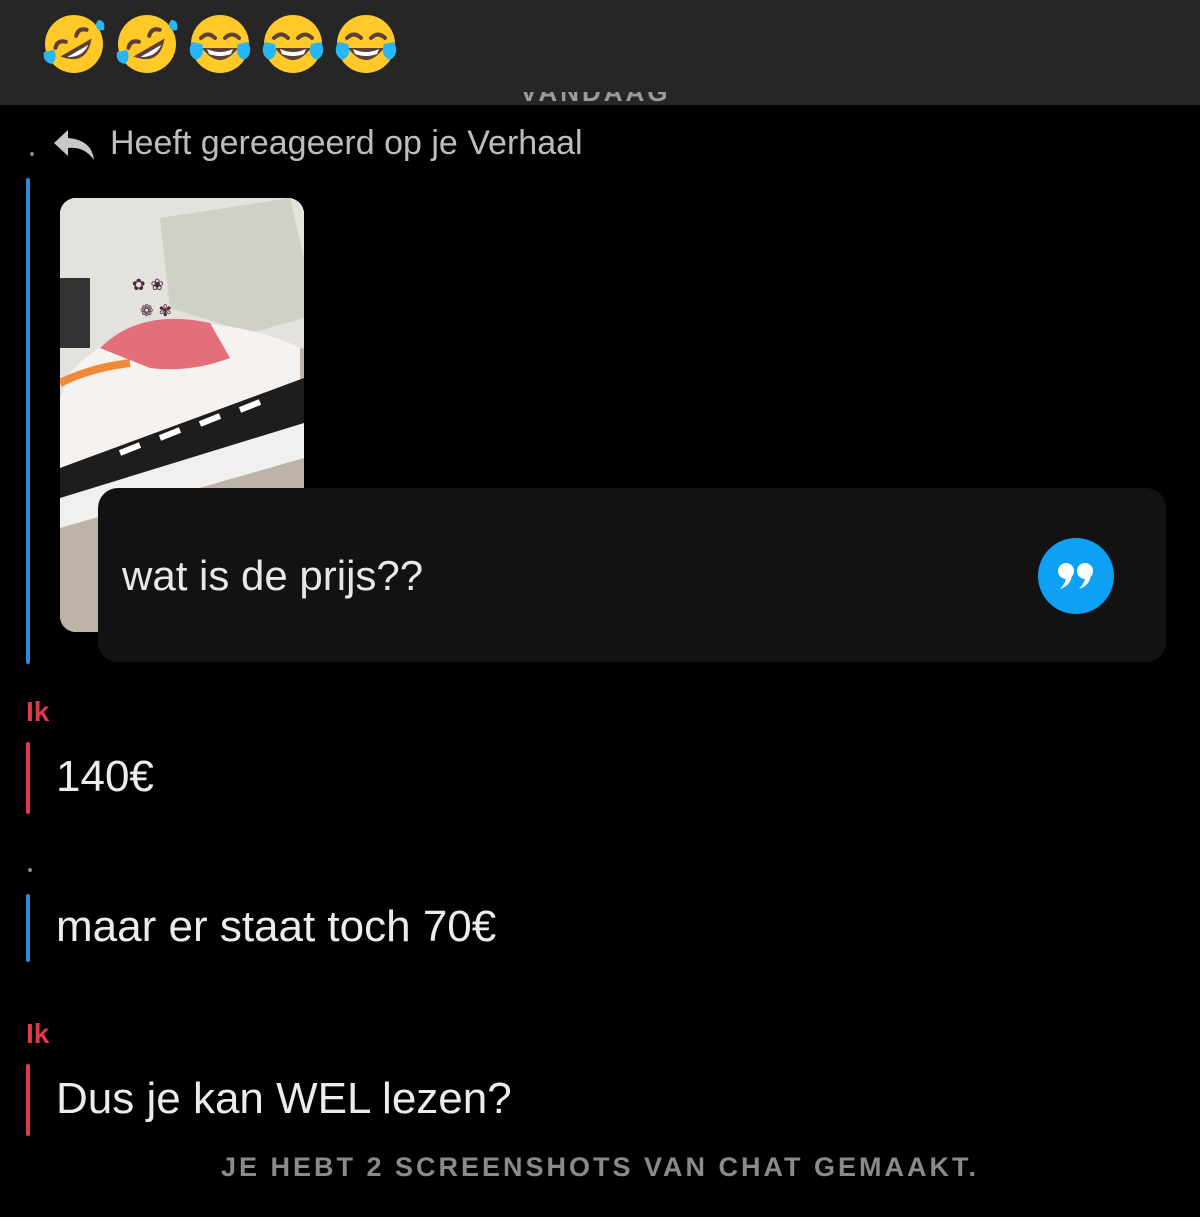 Image resolution: width=1200 pixels, height=1217 pixels. What do you see at coordinates (273, 575) in the screenshot?
I see `story-reply-message: wat is de prijs??` at bounding box center [273, 575].